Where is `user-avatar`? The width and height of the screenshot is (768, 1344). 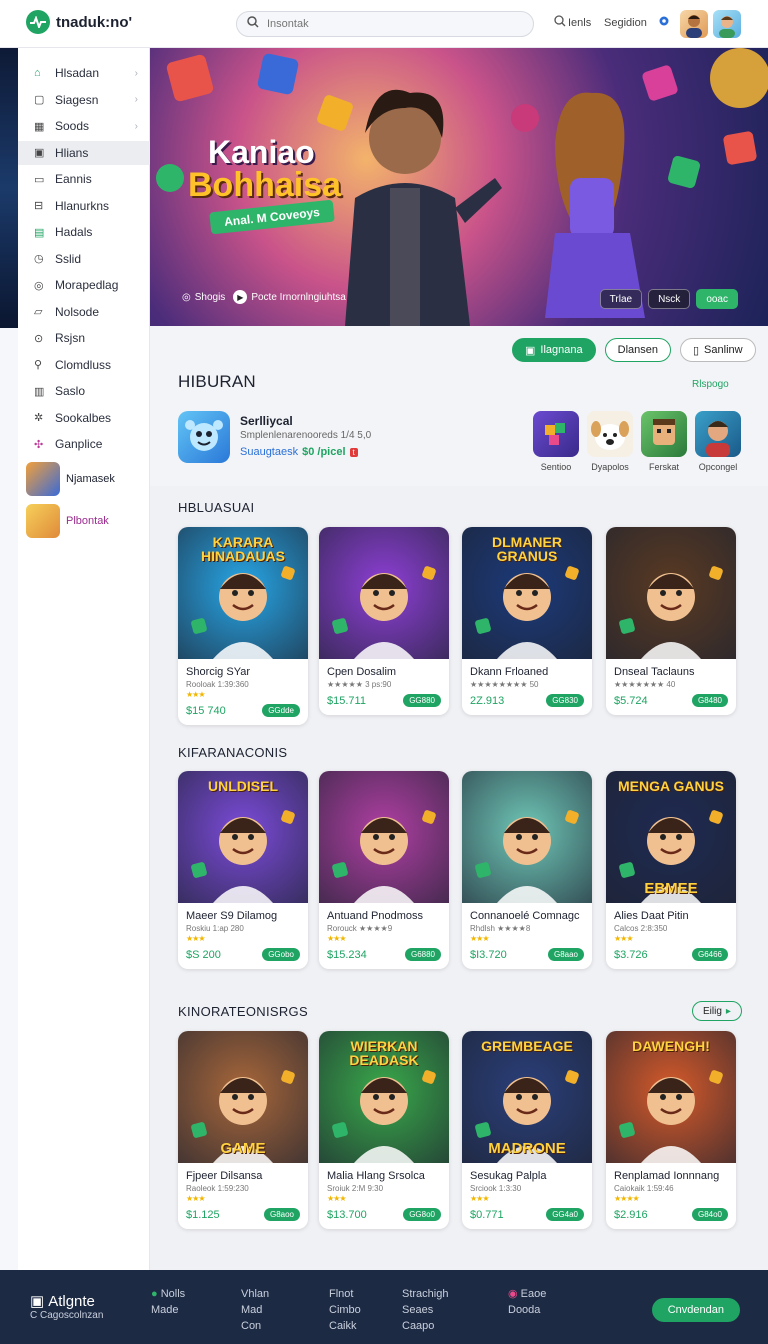 user-avatar is located at coordinates (694, 24).